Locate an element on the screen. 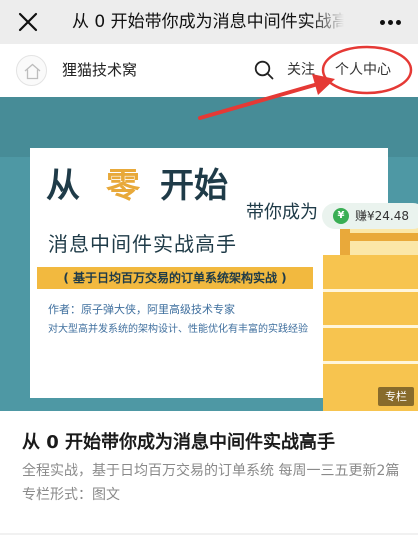 This screenshot has height=535, width=418. article-title: 从 0 开始带你成为消息中间件实战高手 is located at coordinates (178, 443).